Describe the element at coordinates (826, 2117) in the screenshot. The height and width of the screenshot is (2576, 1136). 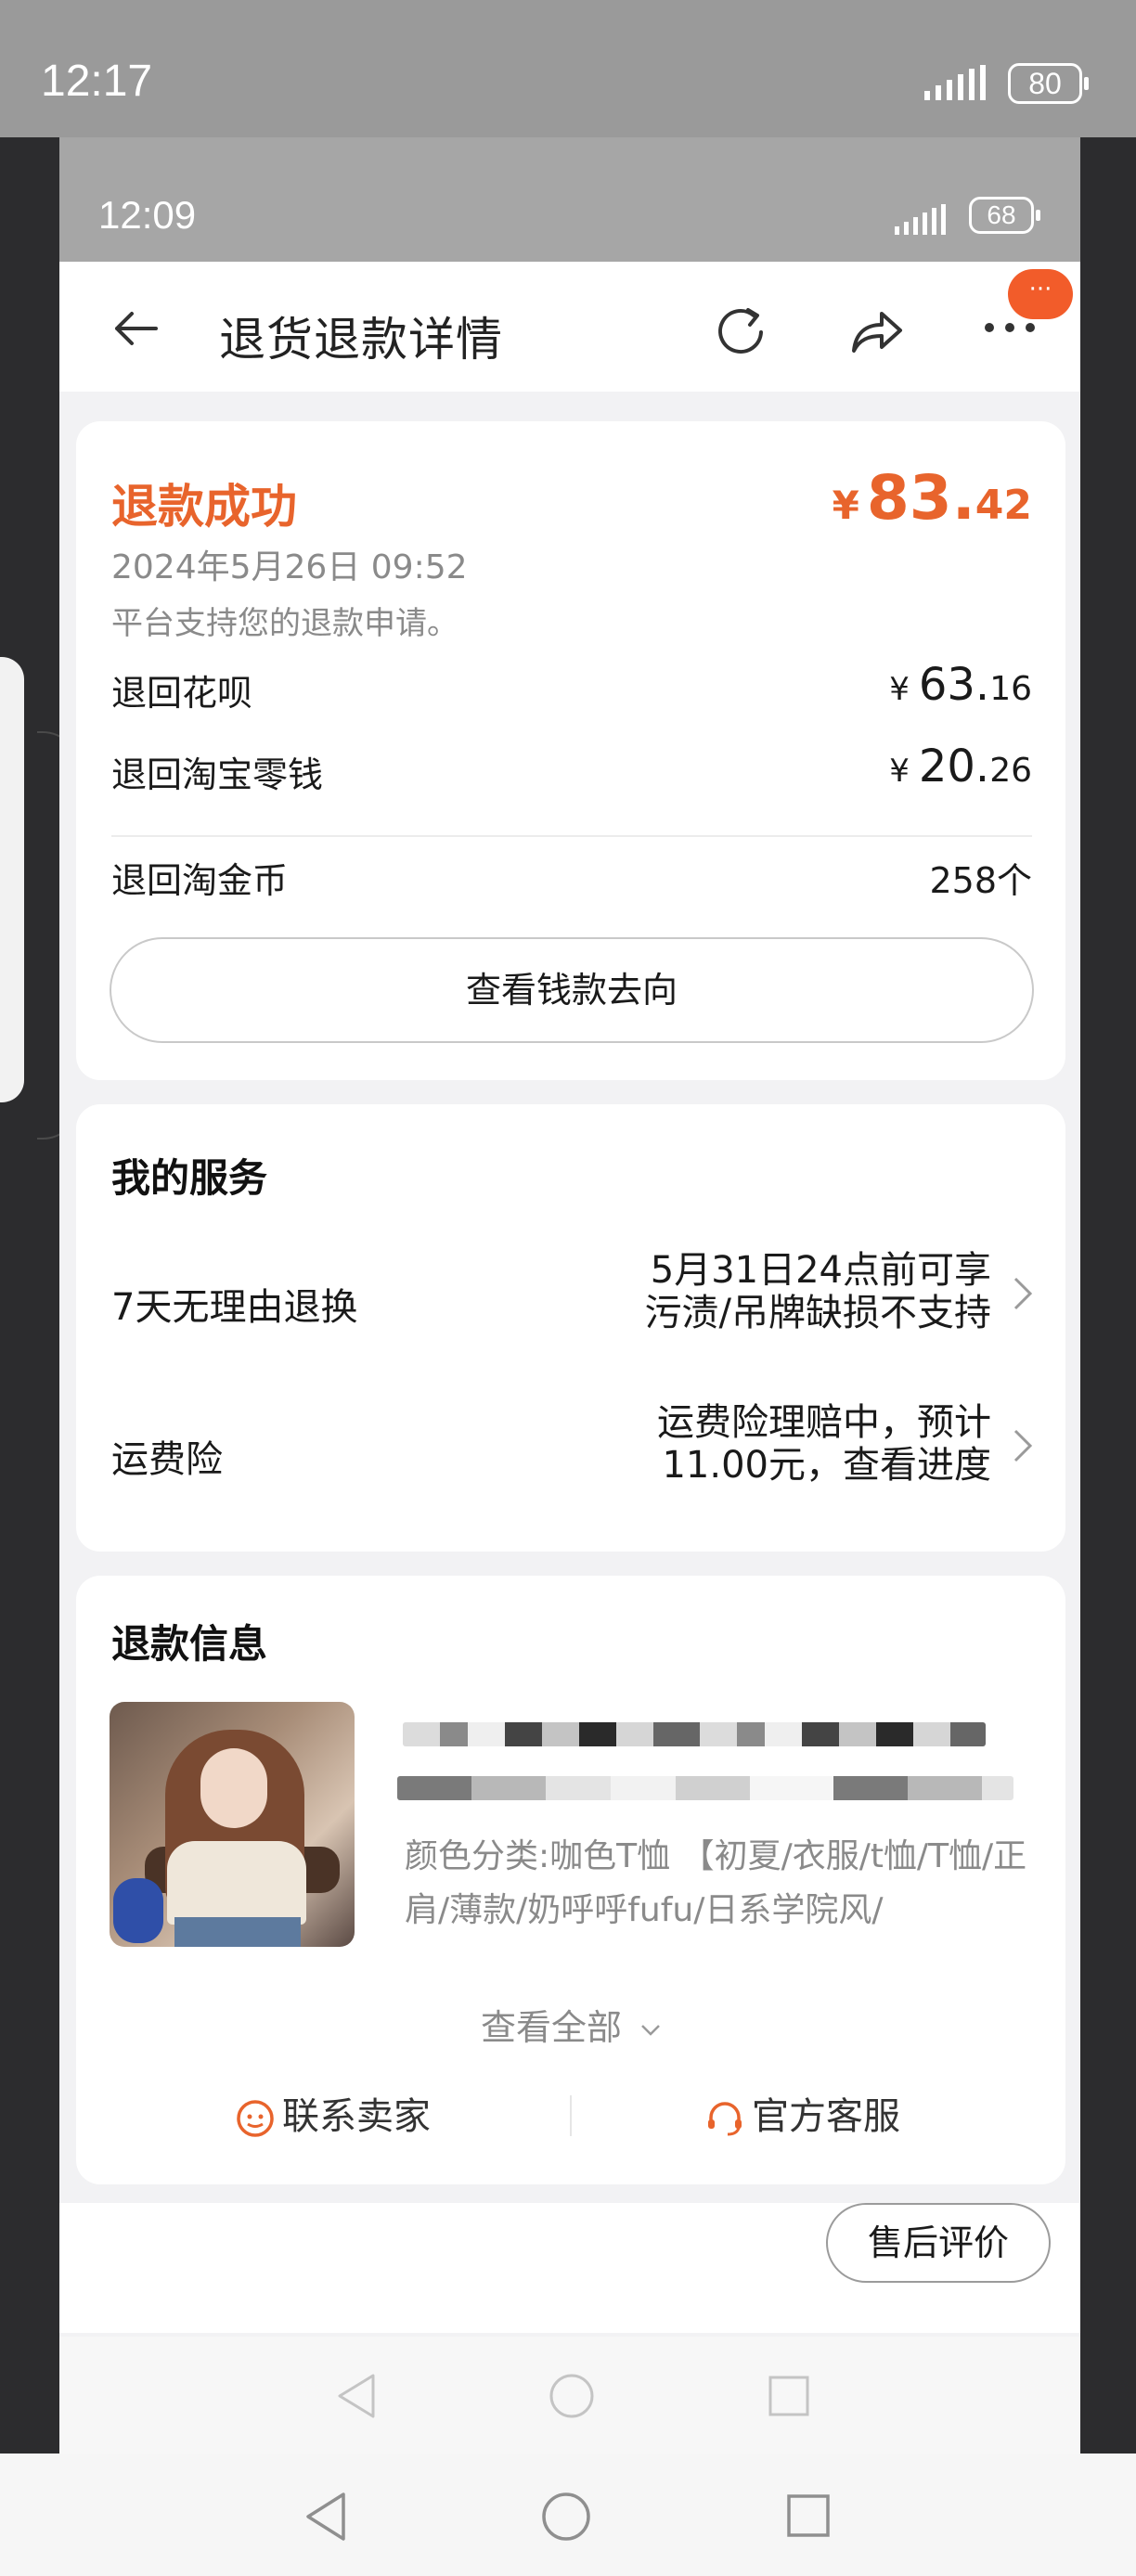
I see `official-service-label: 官方客服` at that location.